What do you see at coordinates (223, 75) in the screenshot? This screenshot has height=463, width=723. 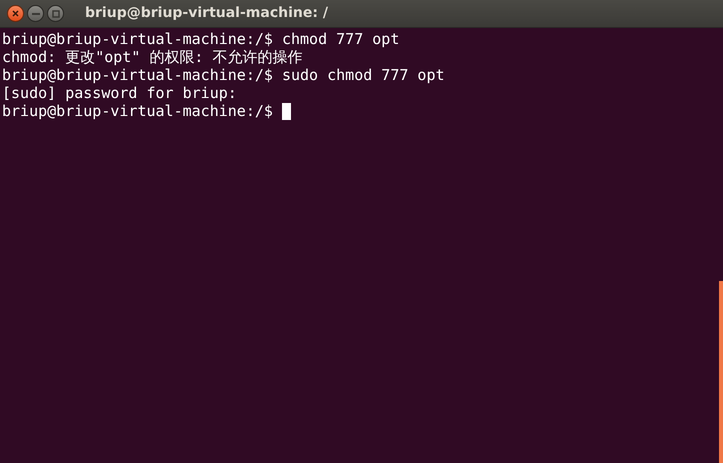 I see `terminal-line: briup@briup-virtual-machine:/$ sudo chmod 777 opt` at bounding box center [223, 75].